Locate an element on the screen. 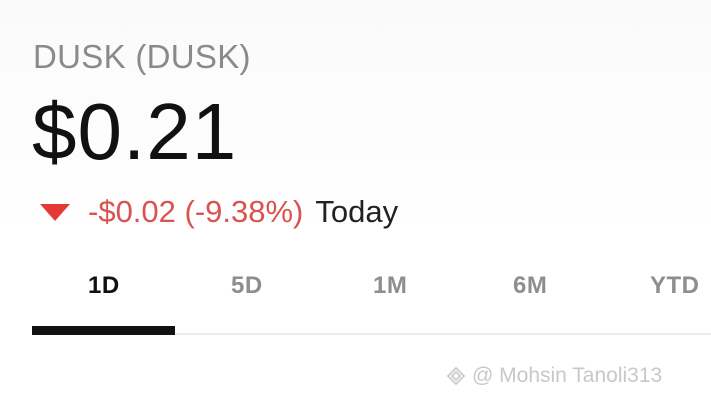  price-change-value: -$0.02 (-9.38%) is located at coordinates (196, 211).